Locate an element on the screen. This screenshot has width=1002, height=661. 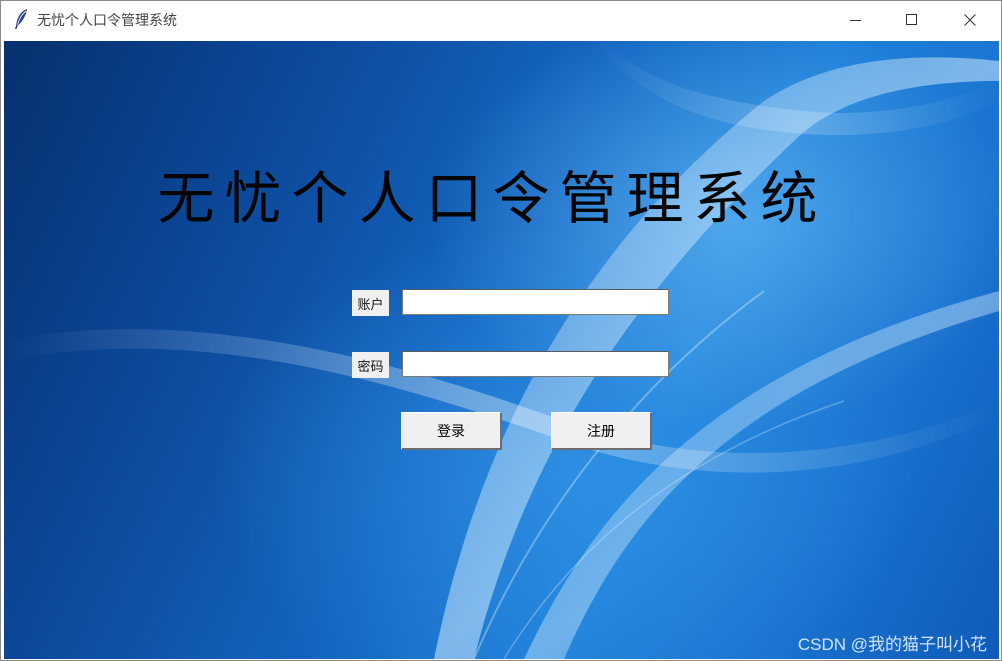
maximize-button is located at coordinates (912, 20).